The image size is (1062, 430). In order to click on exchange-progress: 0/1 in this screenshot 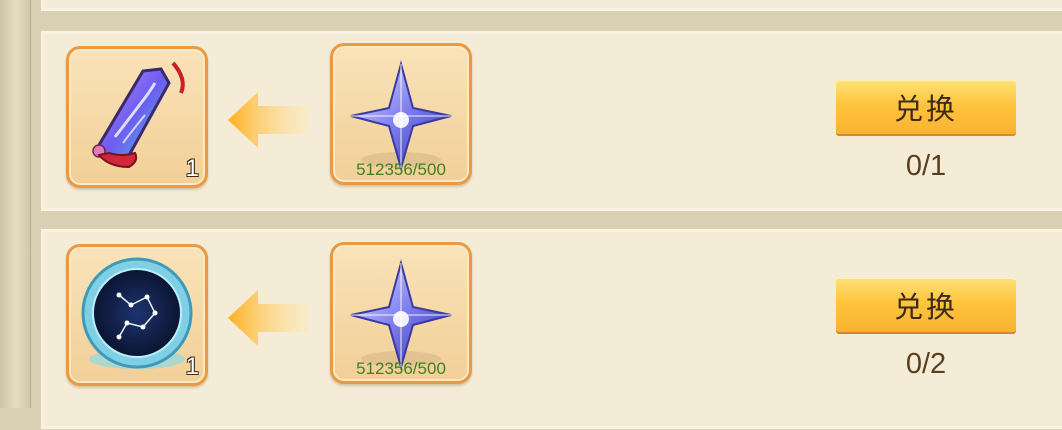, I will do `click(926, 166)`.